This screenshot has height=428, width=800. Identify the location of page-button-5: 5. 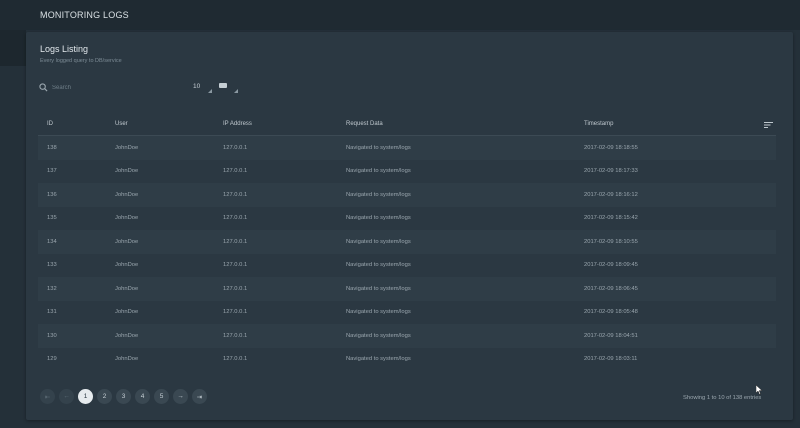
(161, 396).